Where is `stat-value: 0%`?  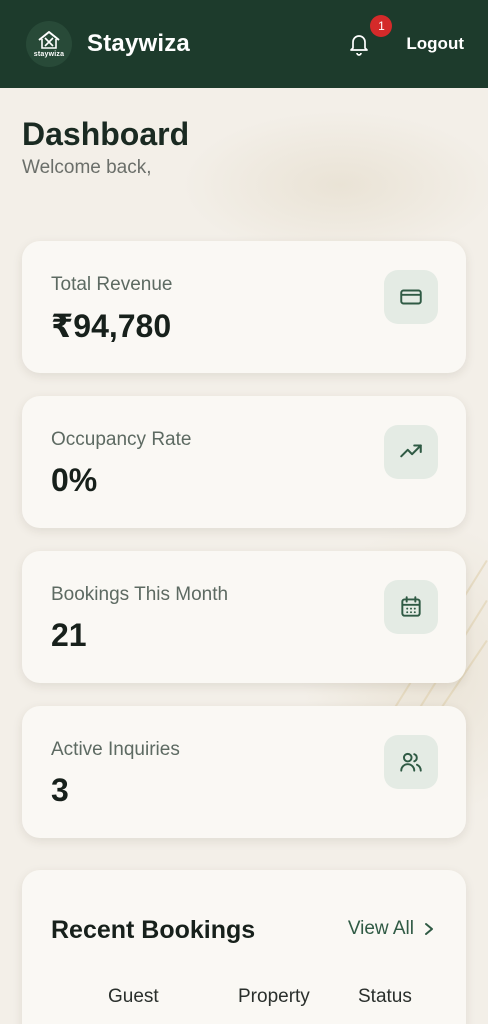 stat-value: 0% is located at coordinates (74, 480).